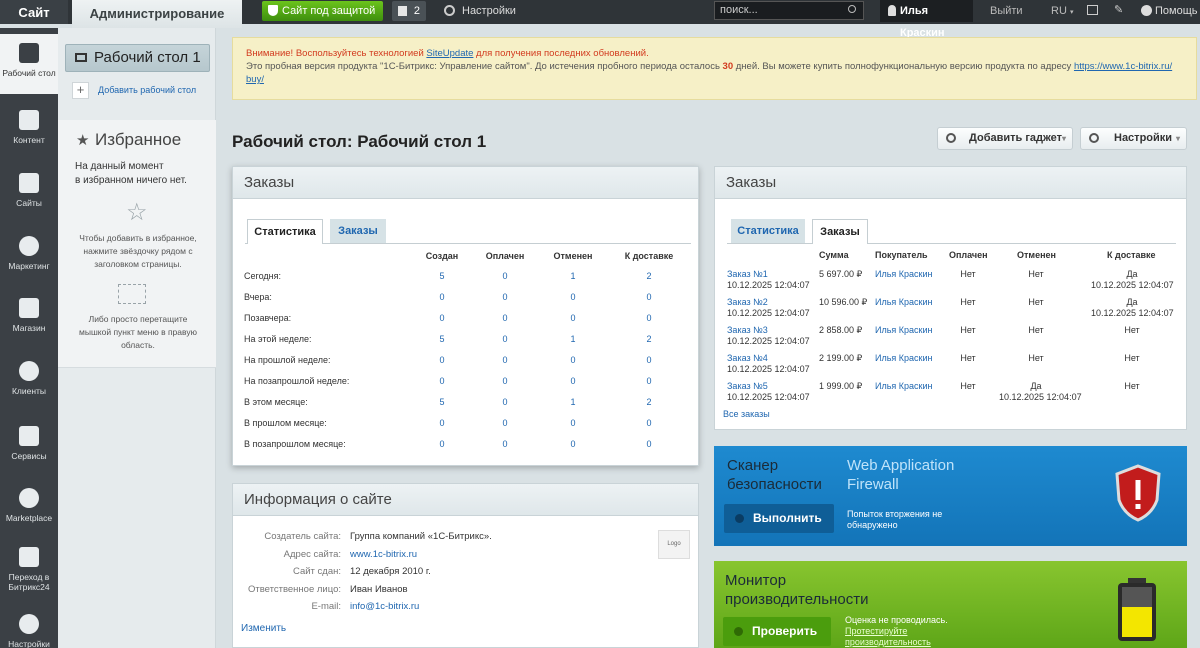 This screenshot has width=1200, height=648. I want to click on orders-stats-title: Заказы, so click(465, 183).